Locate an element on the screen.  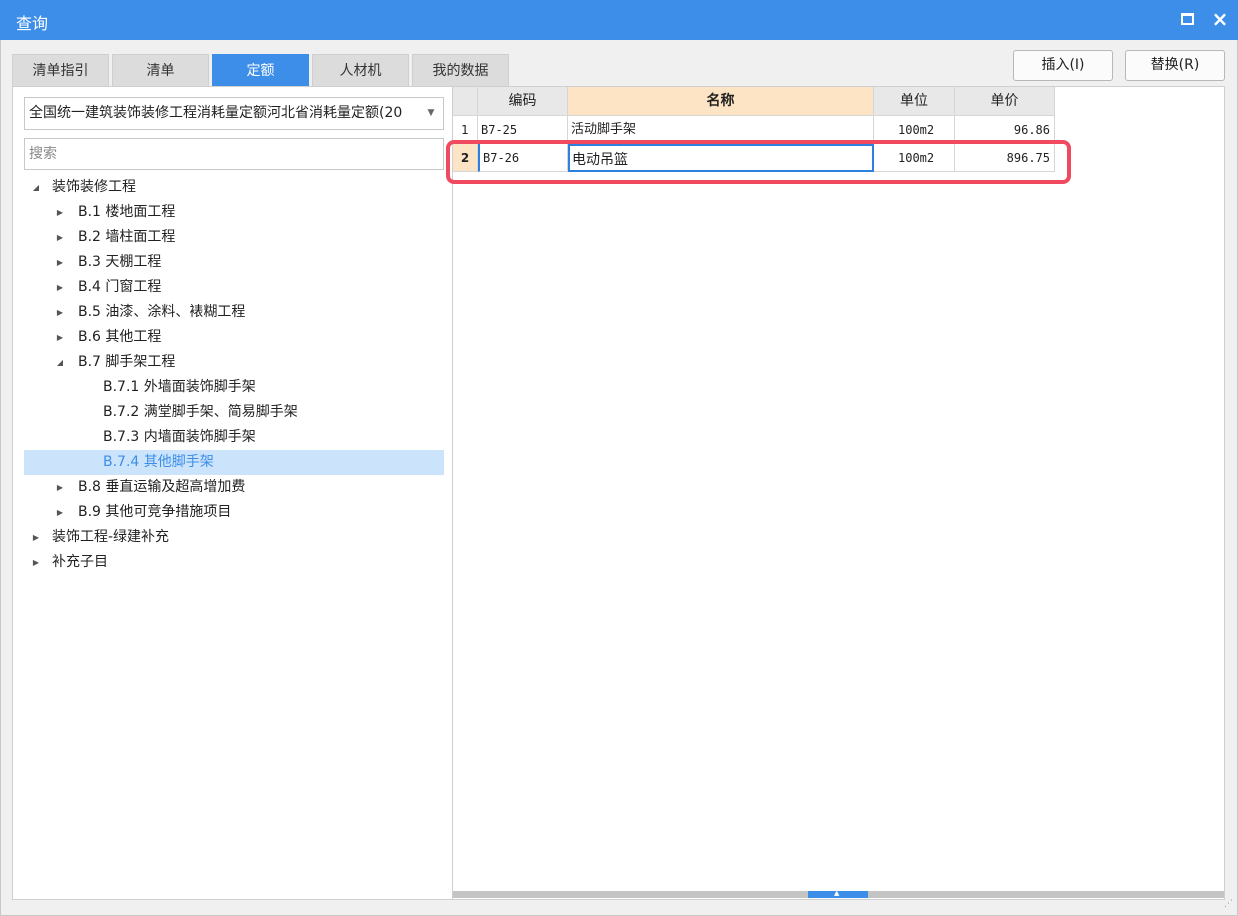
tree-node: B.7.3 内墙面装饰脚手架 is located at coordinates (234, 437).